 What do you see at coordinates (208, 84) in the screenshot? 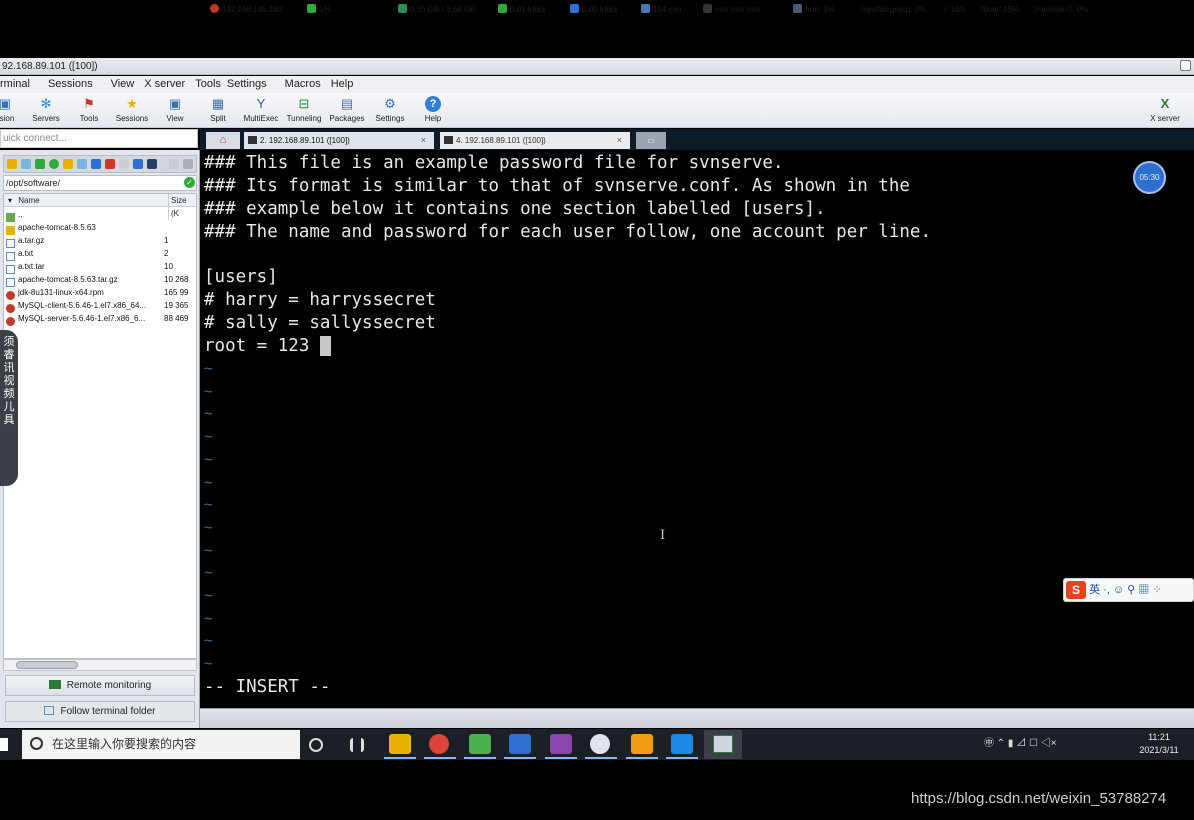
I see `menu-tools: Tools` at bounding box center [208, 84].